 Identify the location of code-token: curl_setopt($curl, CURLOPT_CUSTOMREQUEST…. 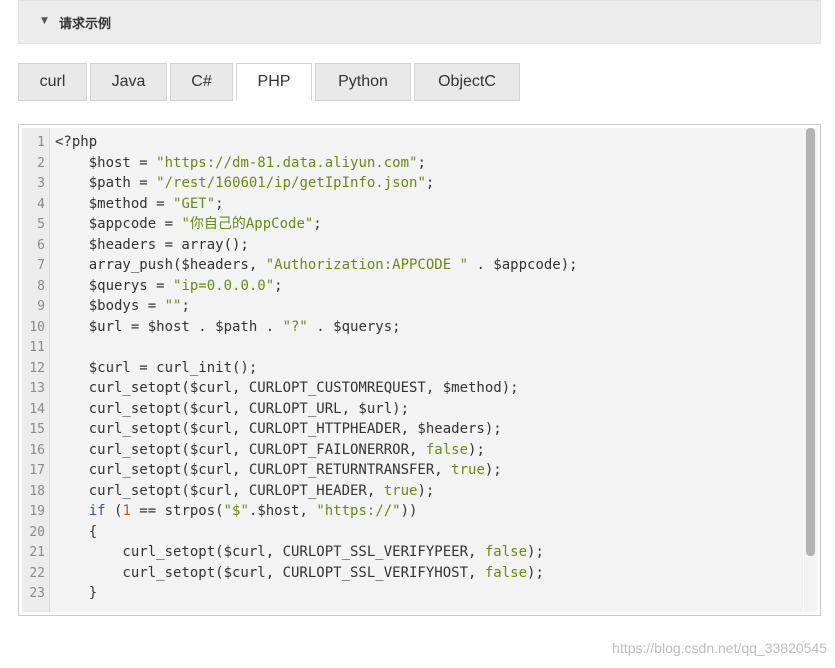
(287, 388).